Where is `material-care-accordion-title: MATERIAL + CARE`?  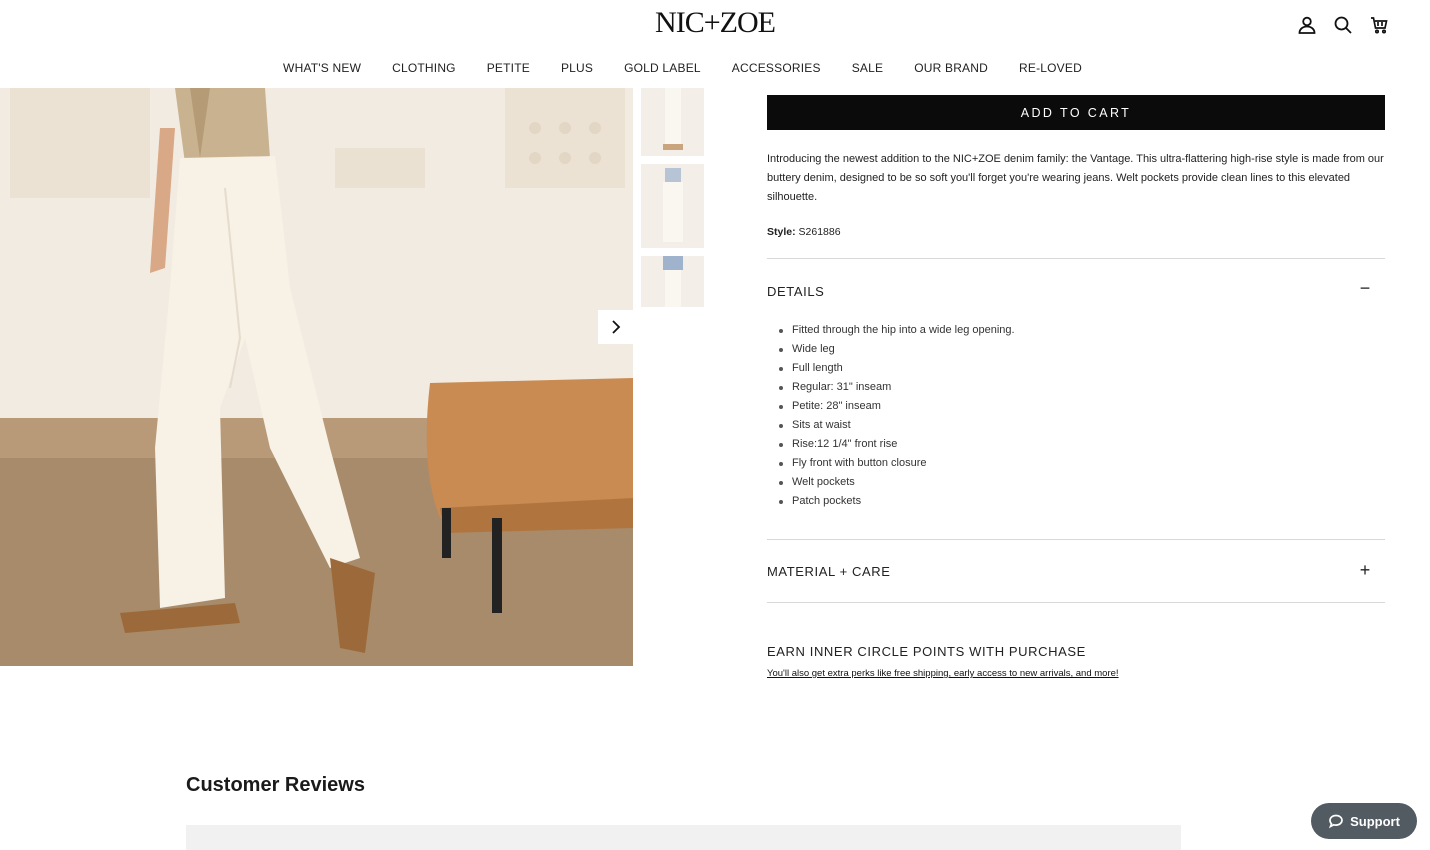 material-care-accordion-title: MATERIAL + CARE is located at coordinates (829, 571).